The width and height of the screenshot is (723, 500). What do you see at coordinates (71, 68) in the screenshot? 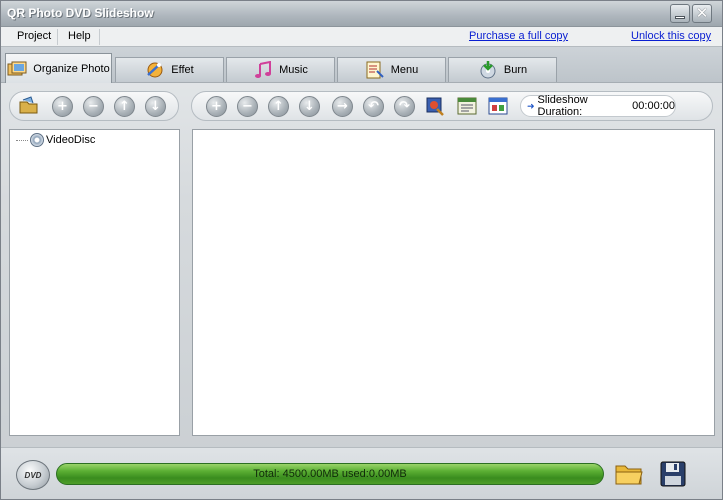
I see `tab-label: Organize Photo` at bounding box center [71, 68].